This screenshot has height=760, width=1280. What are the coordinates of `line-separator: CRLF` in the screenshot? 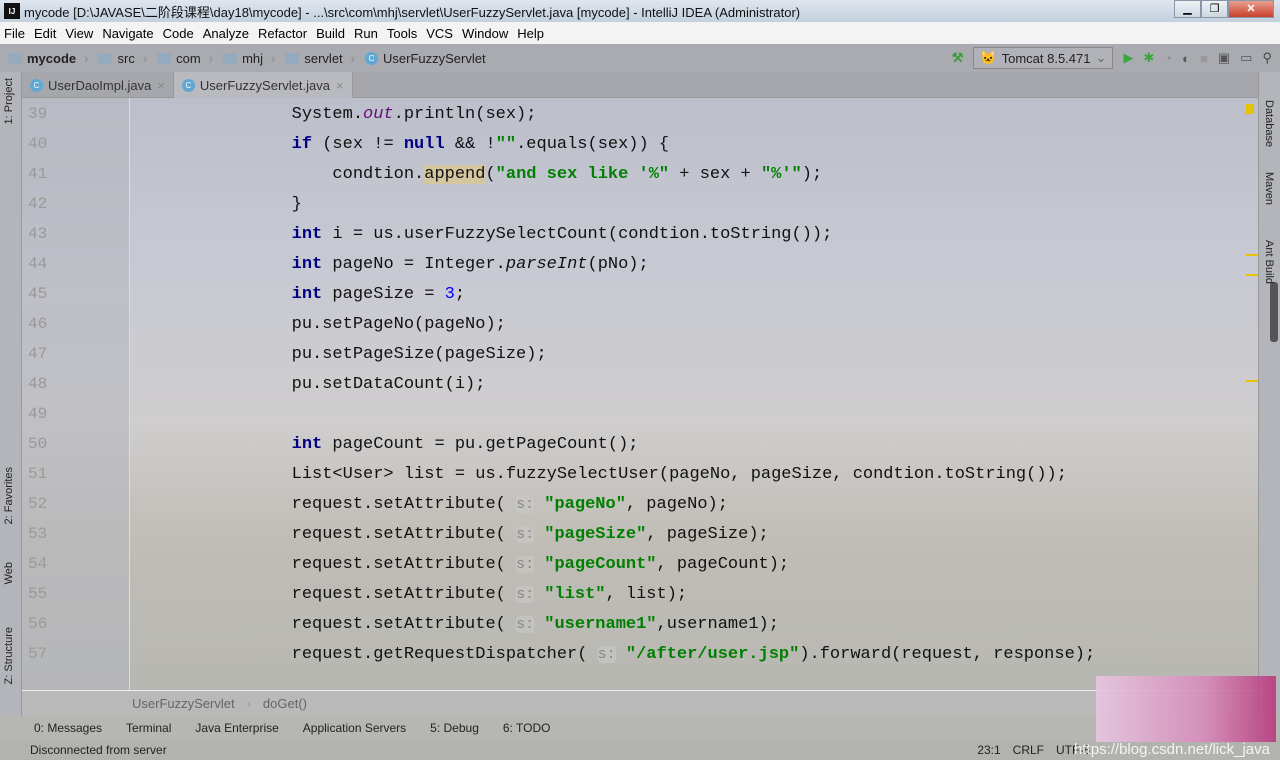 It's located at (1028, 750).